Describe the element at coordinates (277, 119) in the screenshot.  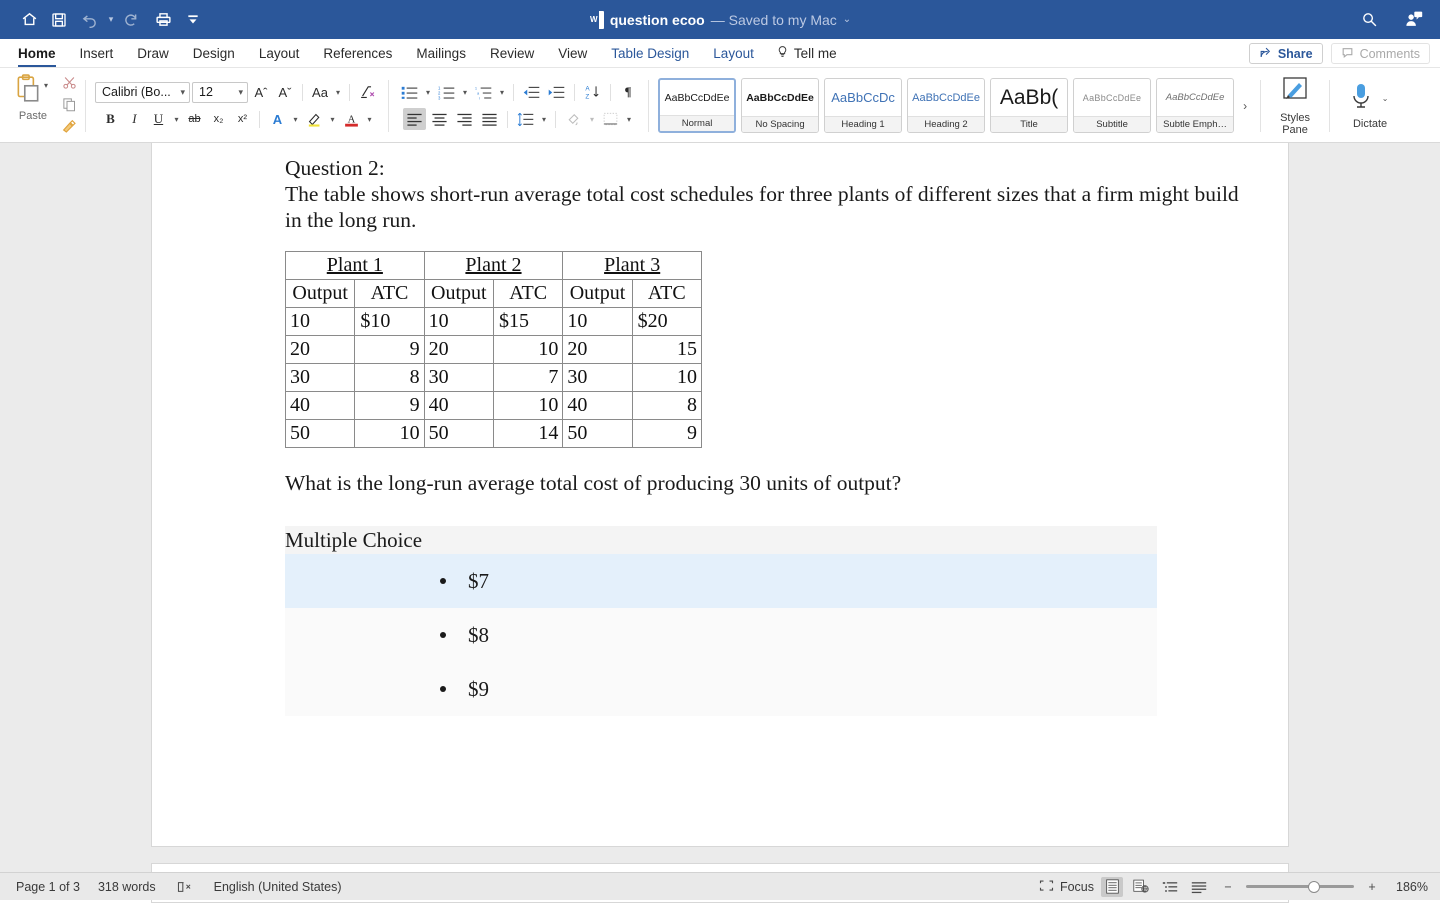
I see `text-effects-icon: A` at that location.